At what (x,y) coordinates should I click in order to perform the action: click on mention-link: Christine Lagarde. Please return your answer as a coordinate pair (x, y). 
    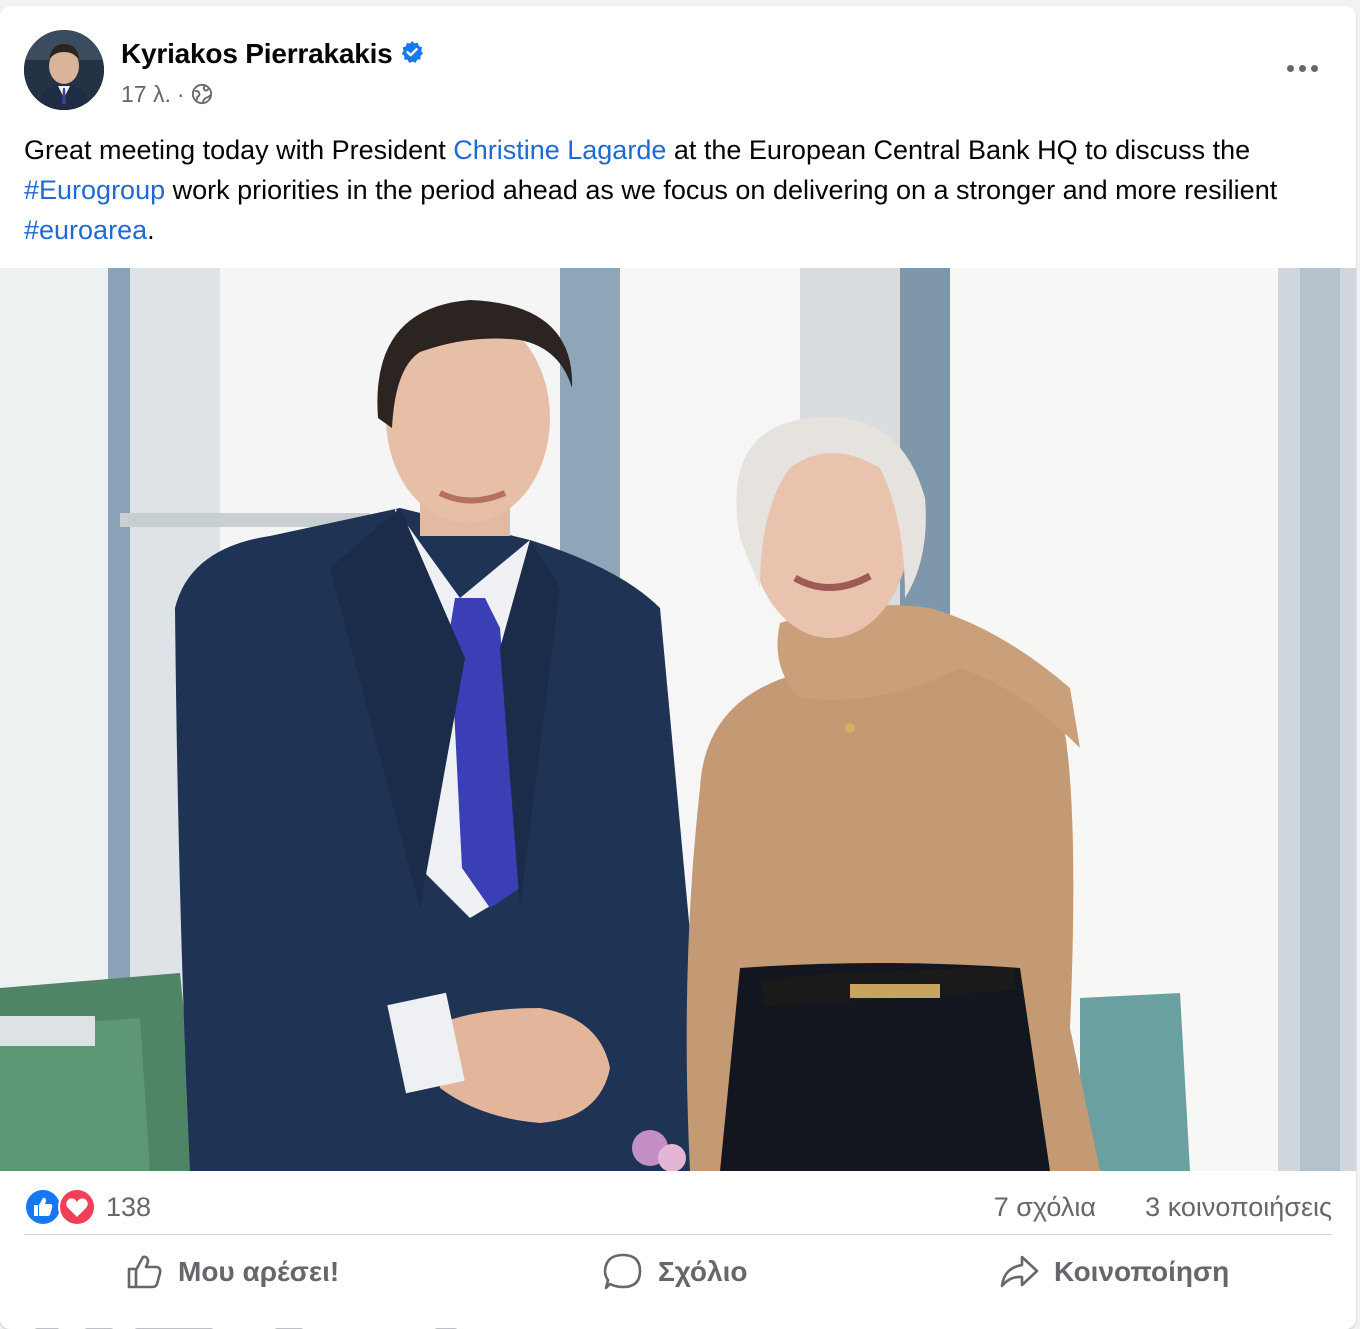
    Looking at the image, I should click on (559, 150).